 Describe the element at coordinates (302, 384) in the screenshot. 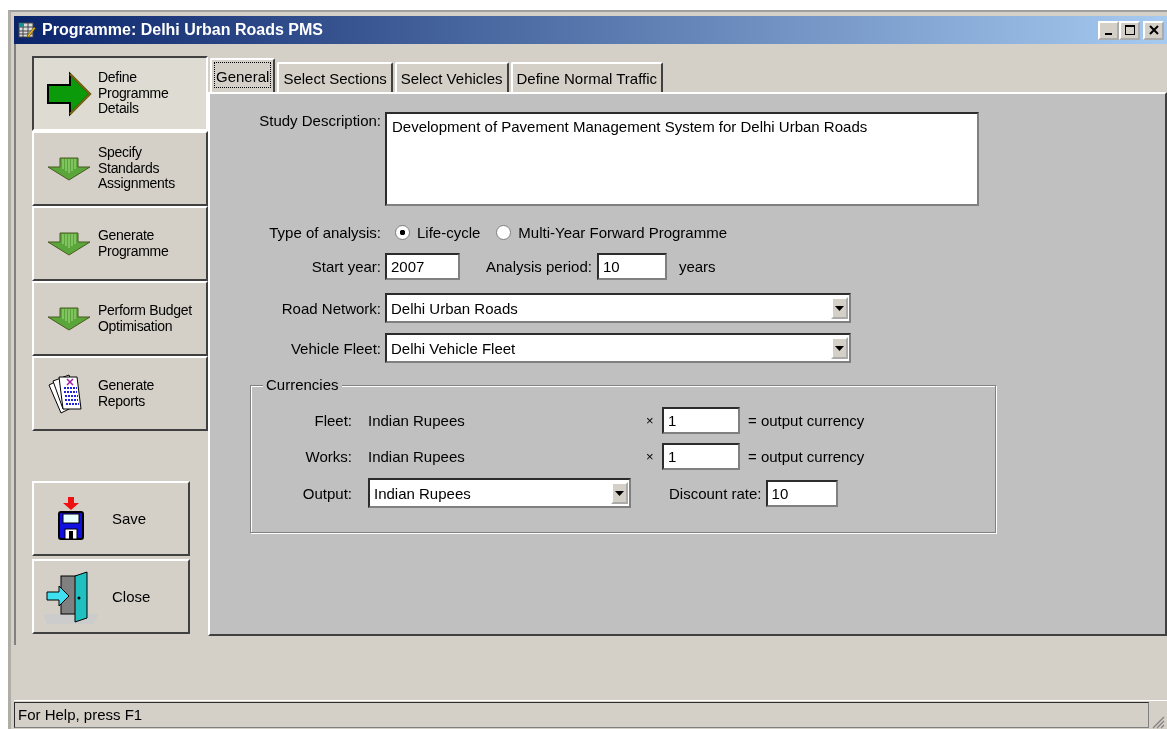

I see `group-title: Currencies` at that location.